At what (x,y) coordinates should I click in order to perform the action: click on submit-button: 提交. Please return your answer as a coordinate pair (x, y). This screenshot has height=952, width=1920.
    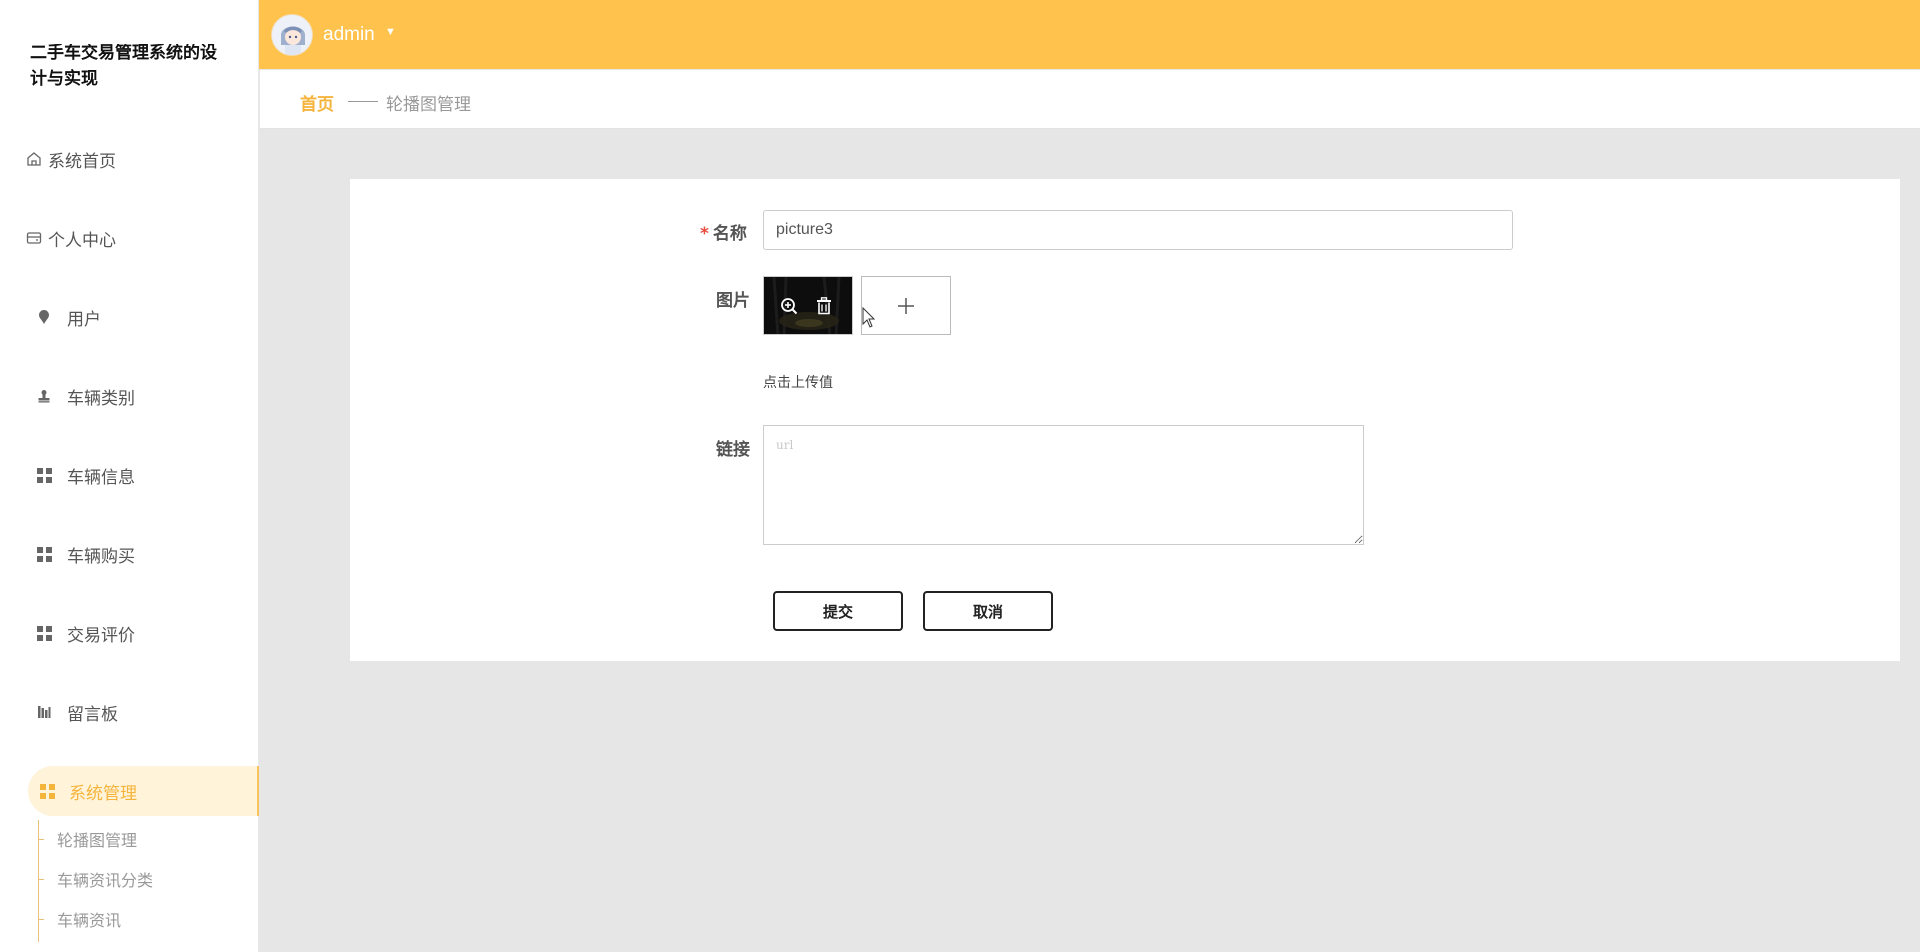
    Looking at the image, I should click on (838, 611).